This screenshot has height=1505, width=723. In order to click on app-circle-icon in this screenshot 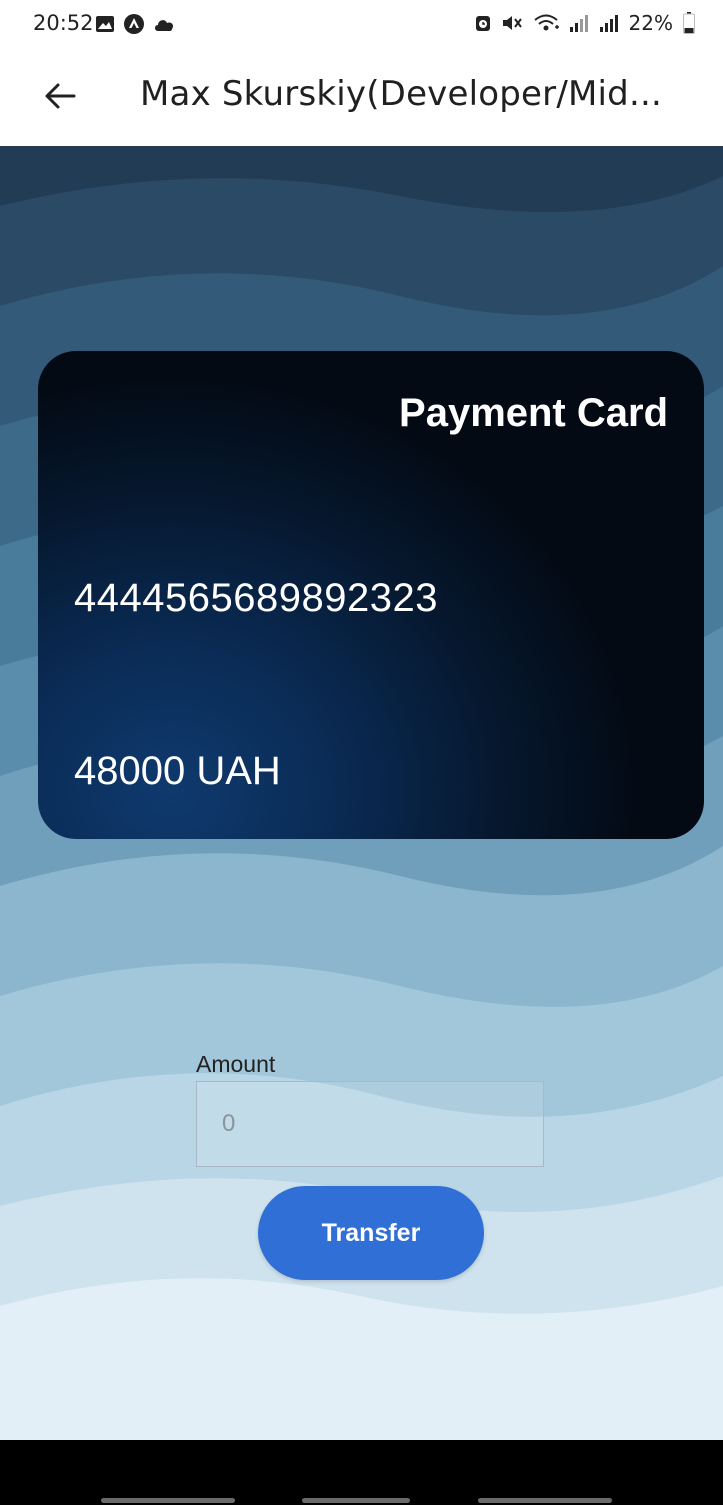, I will do `click(134, 24)`.